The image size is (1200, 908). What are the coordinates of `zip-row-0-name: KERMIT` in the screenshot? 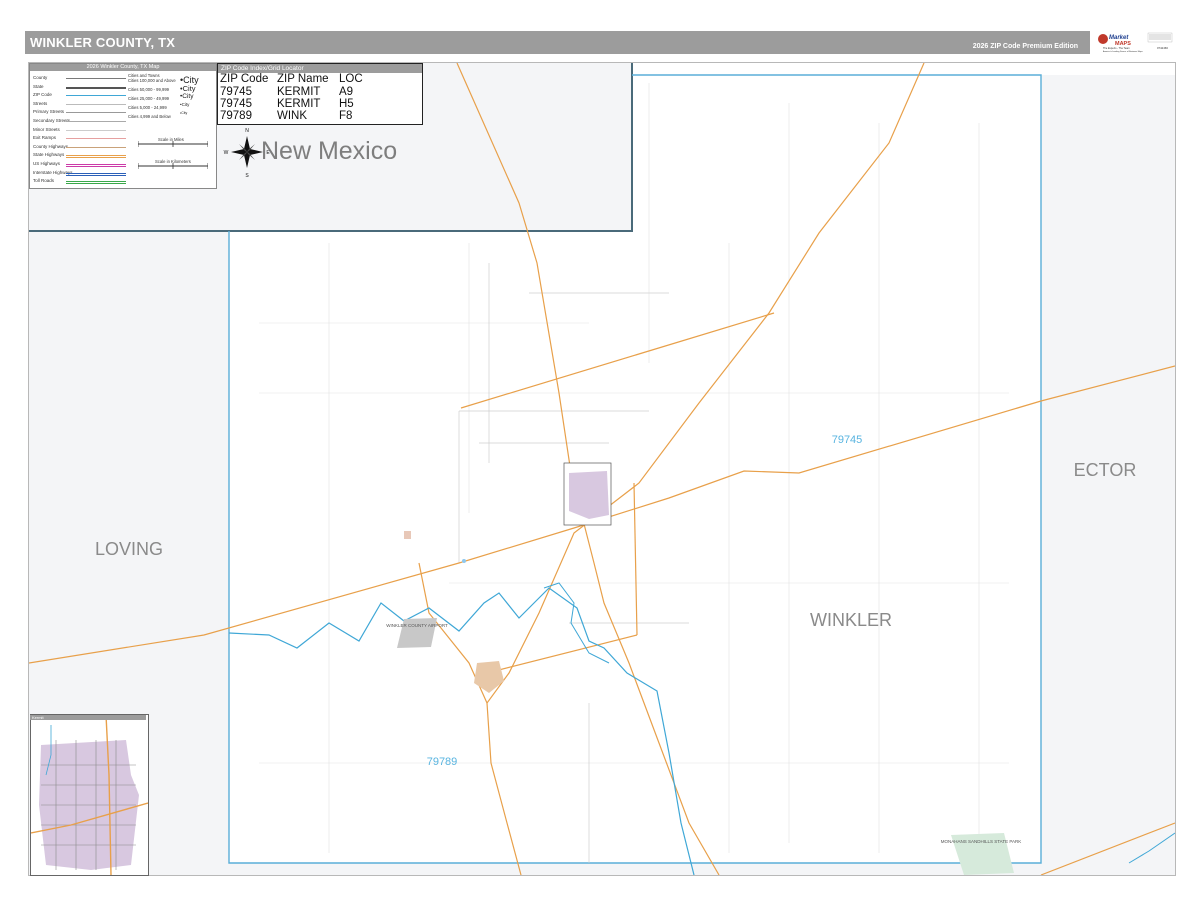 It's located at (299, 92).